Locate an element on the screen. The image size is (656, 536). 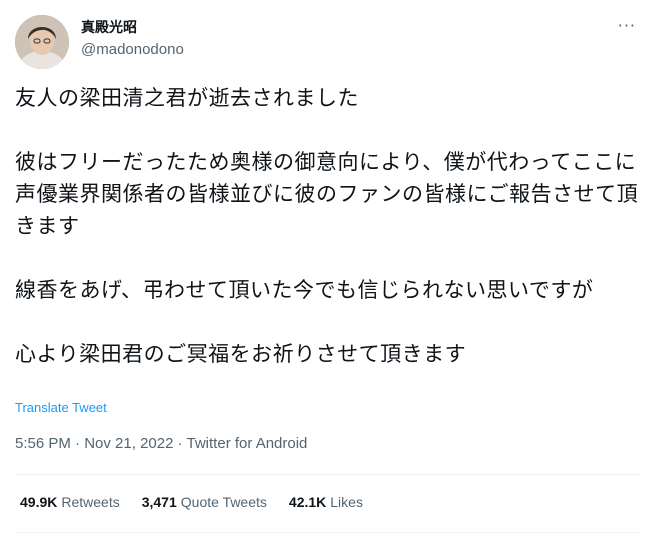
tweet-source: Twitter for Android is located at coordinates (247, 443).